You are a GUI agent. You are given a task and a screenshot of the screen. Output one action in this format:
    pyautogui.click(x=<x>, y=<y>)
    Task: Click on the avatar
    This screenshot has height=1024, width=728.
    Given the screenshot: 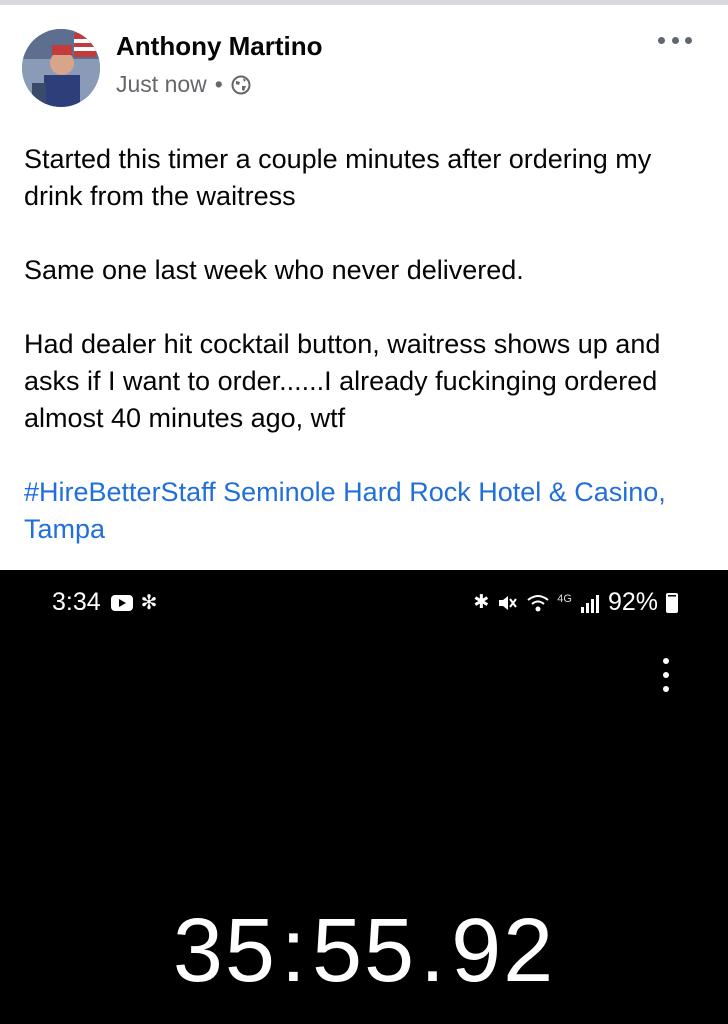 What is the action you would take?
    pyautogui.click(x=61, y=68)
    